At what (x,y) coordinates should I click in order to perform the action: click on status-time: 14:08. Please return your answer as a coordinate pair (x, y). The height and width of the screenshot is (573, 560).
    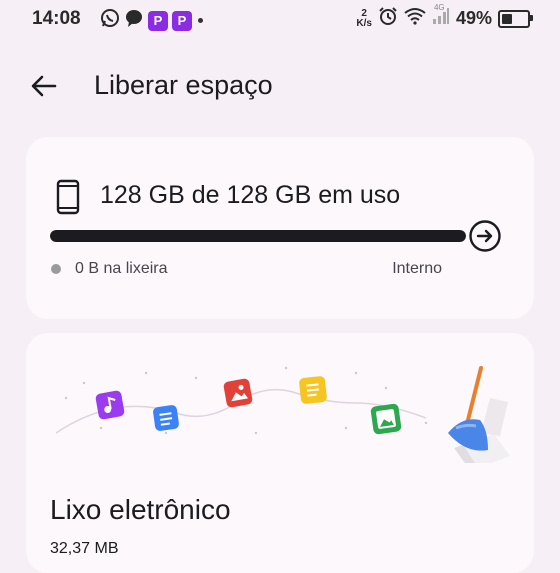
    Looking at the image, I should click on (56, 18).